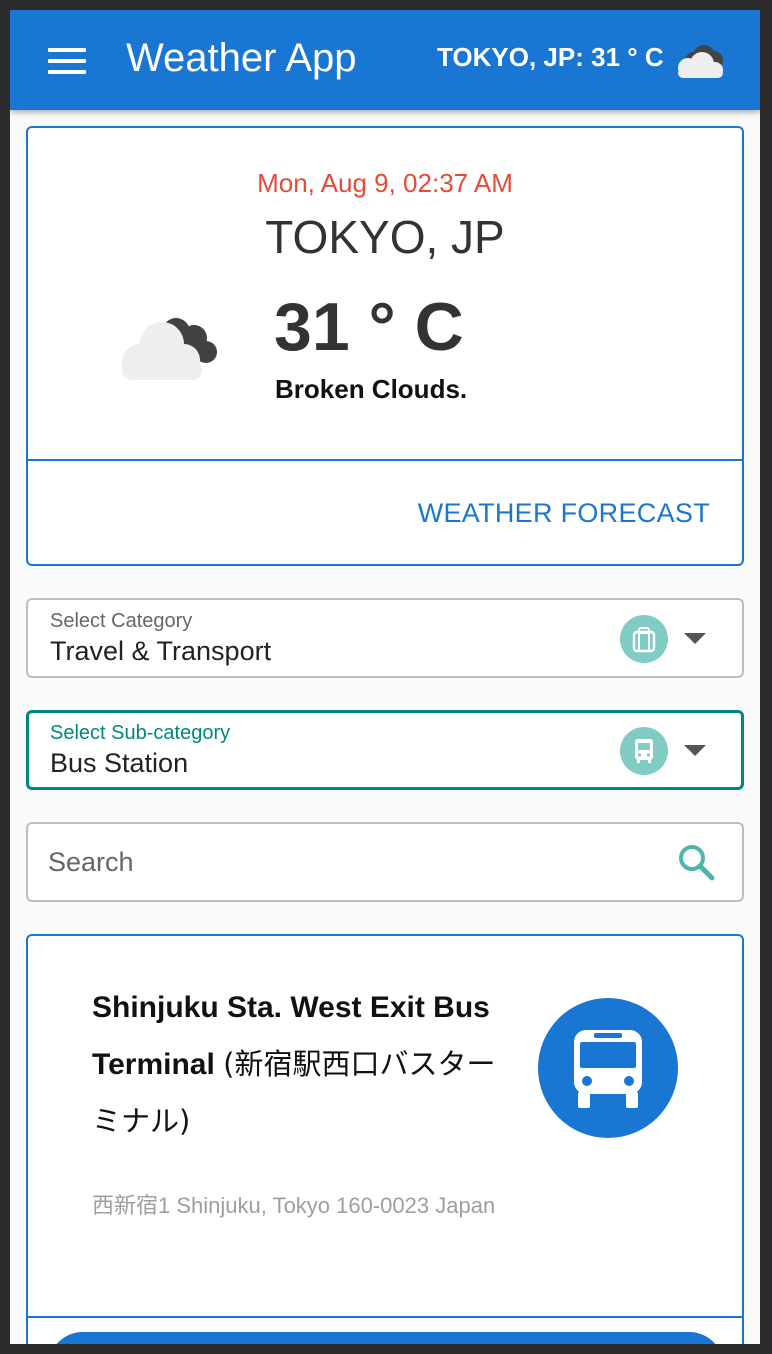 The height and width of the screenshot is (1354, 772). I want to click on place-action-button, so click(386, 1338).